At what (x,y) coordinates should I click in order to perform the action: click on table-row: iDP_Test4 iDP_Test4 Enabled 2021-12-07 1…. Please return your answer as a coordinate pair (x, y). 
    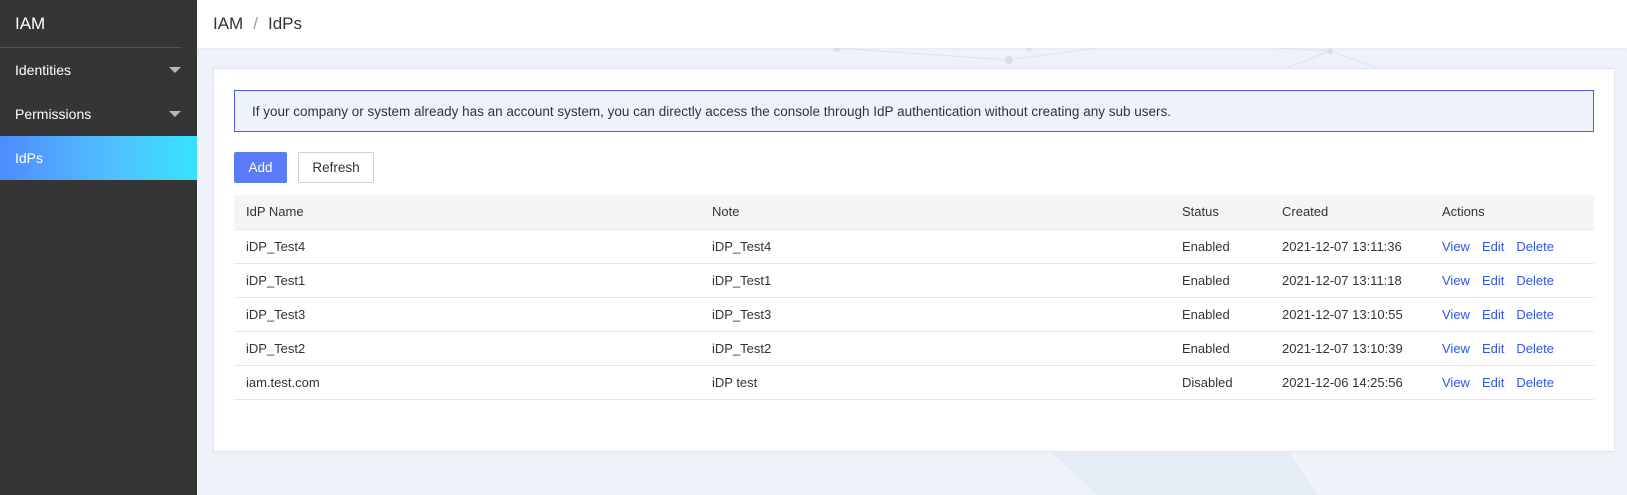
    Looking at the image, I should click on (914, 246).